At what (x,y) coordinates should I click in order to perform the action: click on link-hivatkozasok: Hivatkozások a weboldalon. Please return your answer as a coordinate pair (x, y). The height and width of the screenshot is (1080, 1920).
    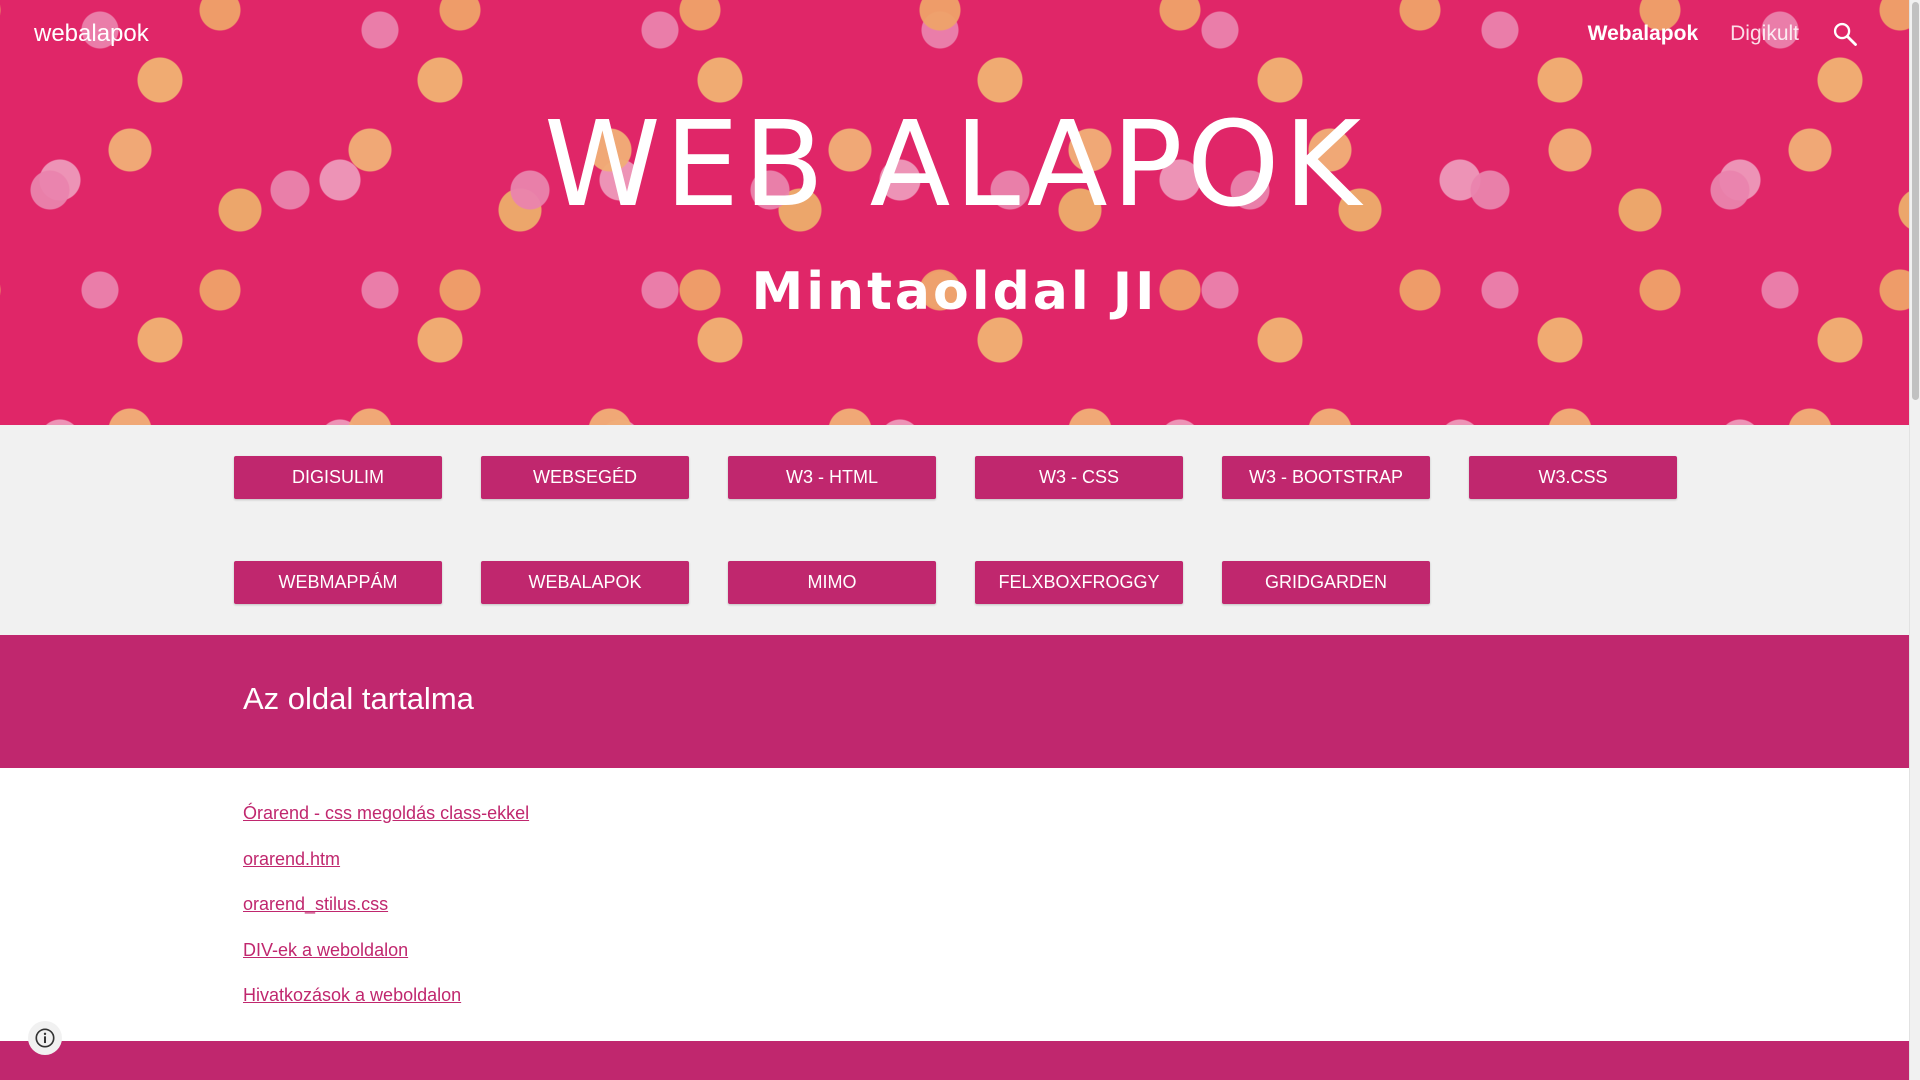
    Looking at the image, I should click on (386, 1005).